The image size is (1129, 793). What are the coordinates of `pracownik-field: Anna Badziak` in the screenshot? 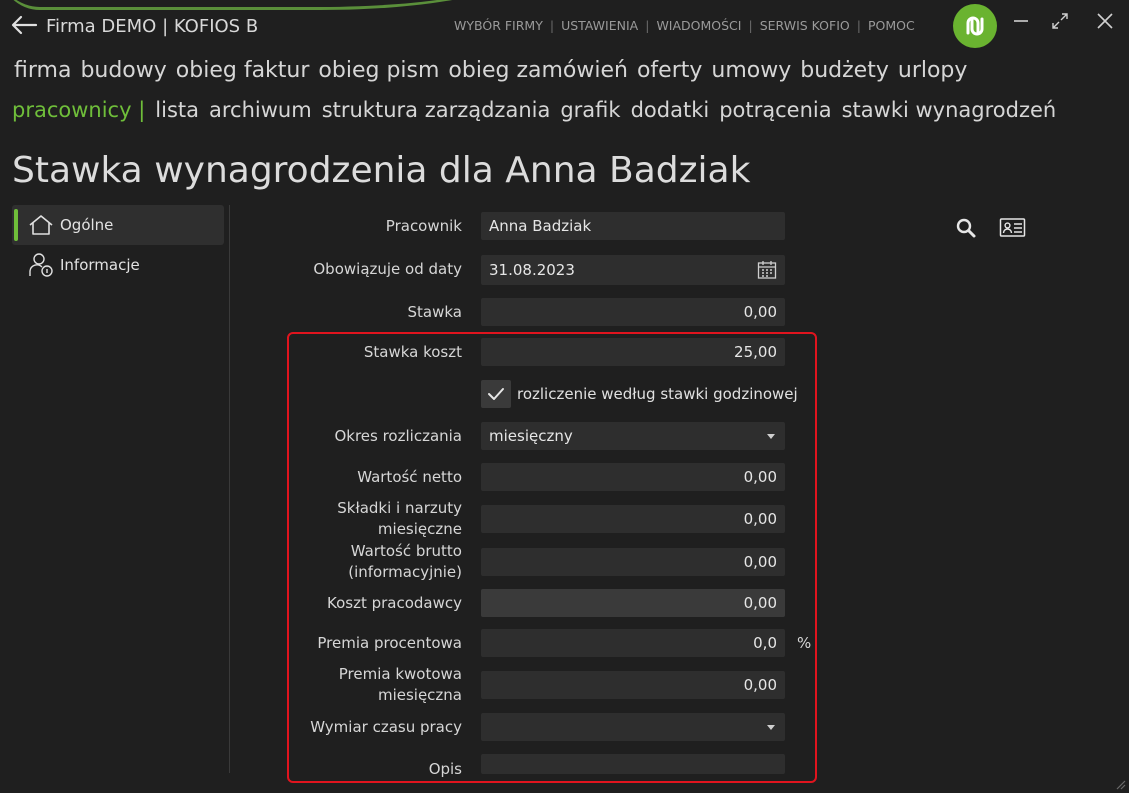 It's located at (633, 226).